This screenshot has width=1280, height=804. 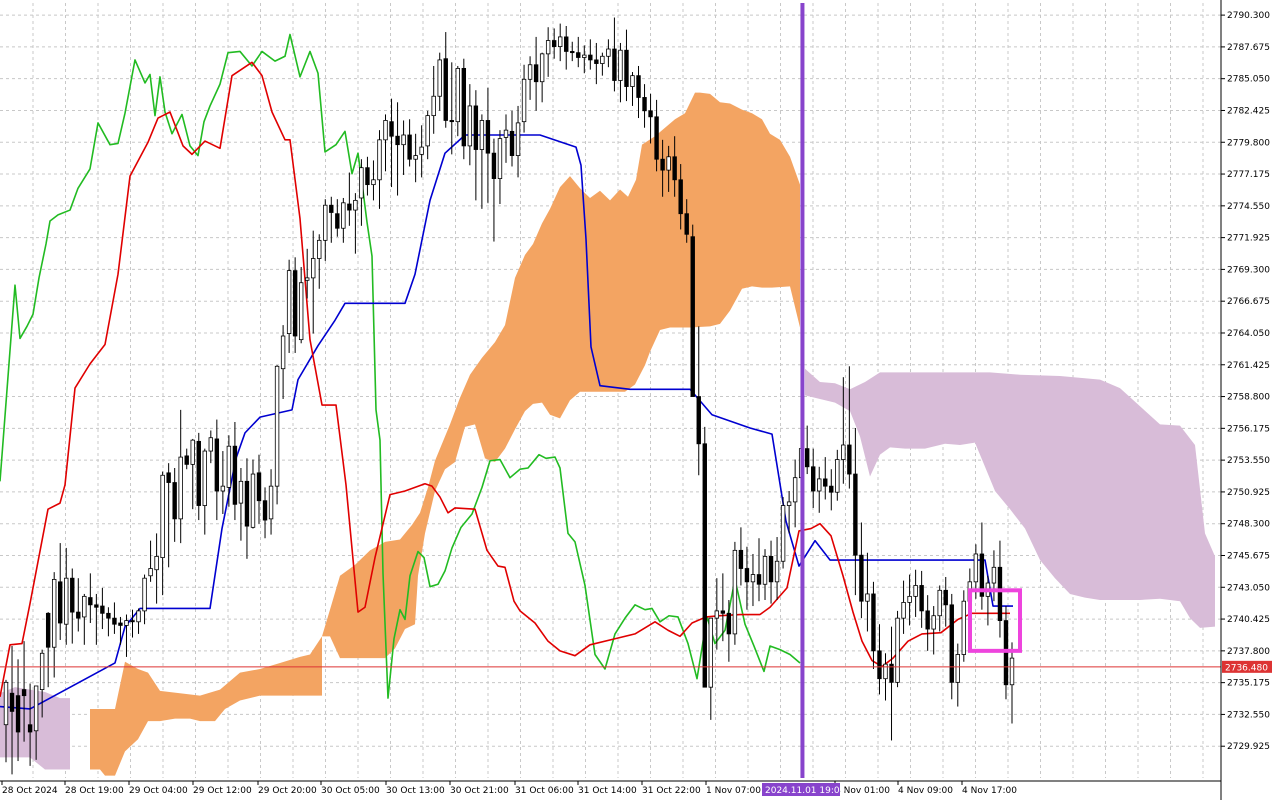 What do you see at coordinates (607, 791) in the screenshot?
I see `x-tick-label: 31 Oct 14:00` at bounding box center [607, 791].